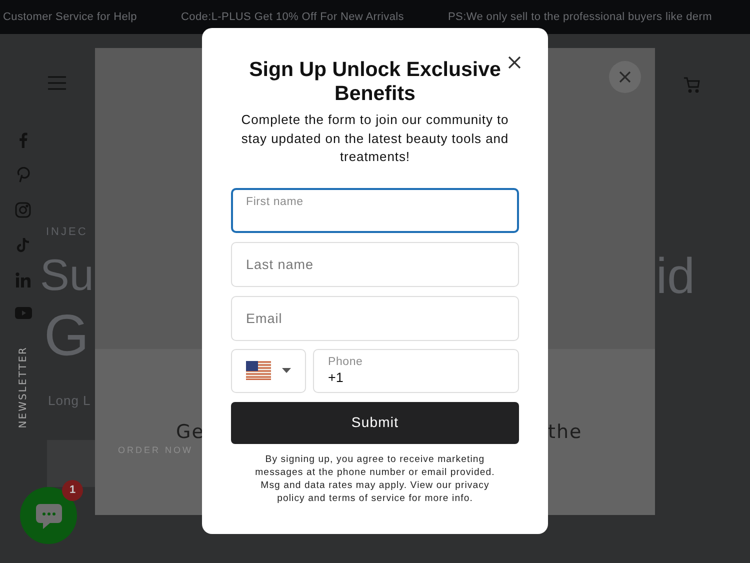 The height and width of the screenshot is (563, 750). Describe the element at coordinates (375, 478) in the screenshot. I see `disclaimer-text: By signing up, you agree to receive marketing messages at the phone number or email provided. Msg and data rates may apply. View our privacy policy and terms of service for more info.` at that location.